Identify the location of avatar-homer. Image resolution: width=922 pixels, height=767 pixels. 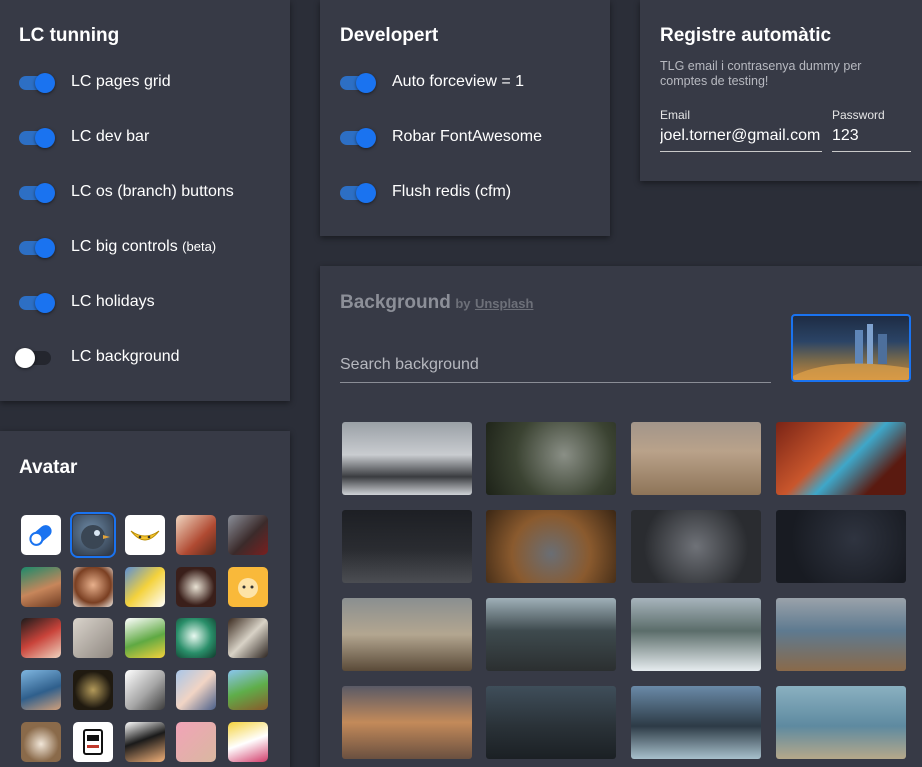
(145, 587).